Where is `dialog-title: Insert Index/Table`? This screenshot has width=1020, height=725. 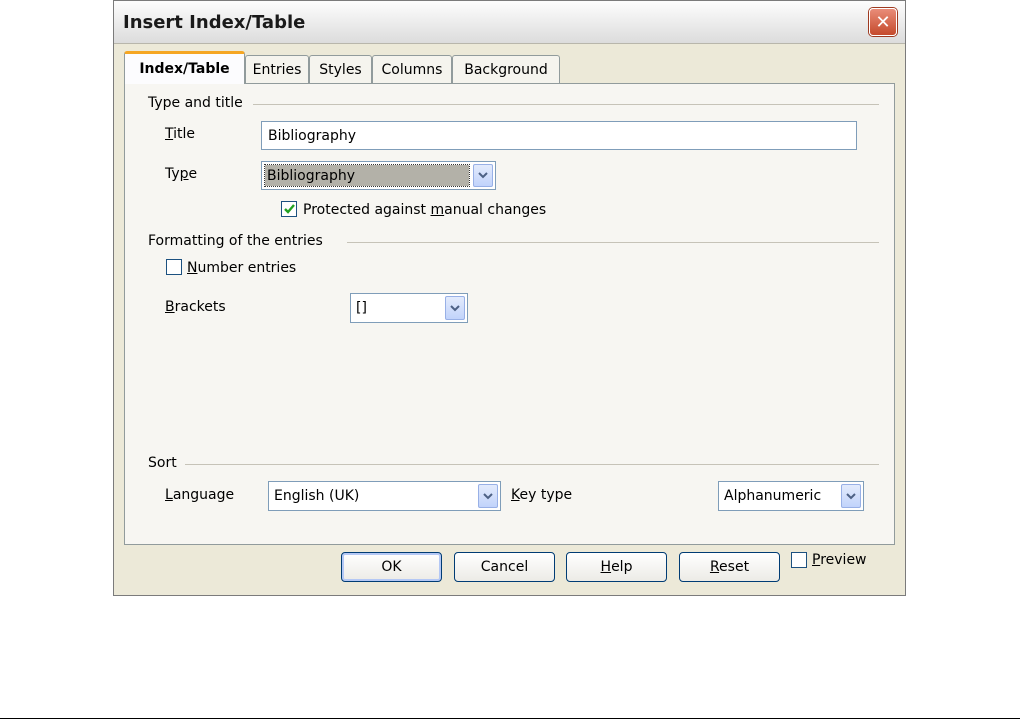 dialog-title: Insert Index/Table is located at coordinates (214, 22).